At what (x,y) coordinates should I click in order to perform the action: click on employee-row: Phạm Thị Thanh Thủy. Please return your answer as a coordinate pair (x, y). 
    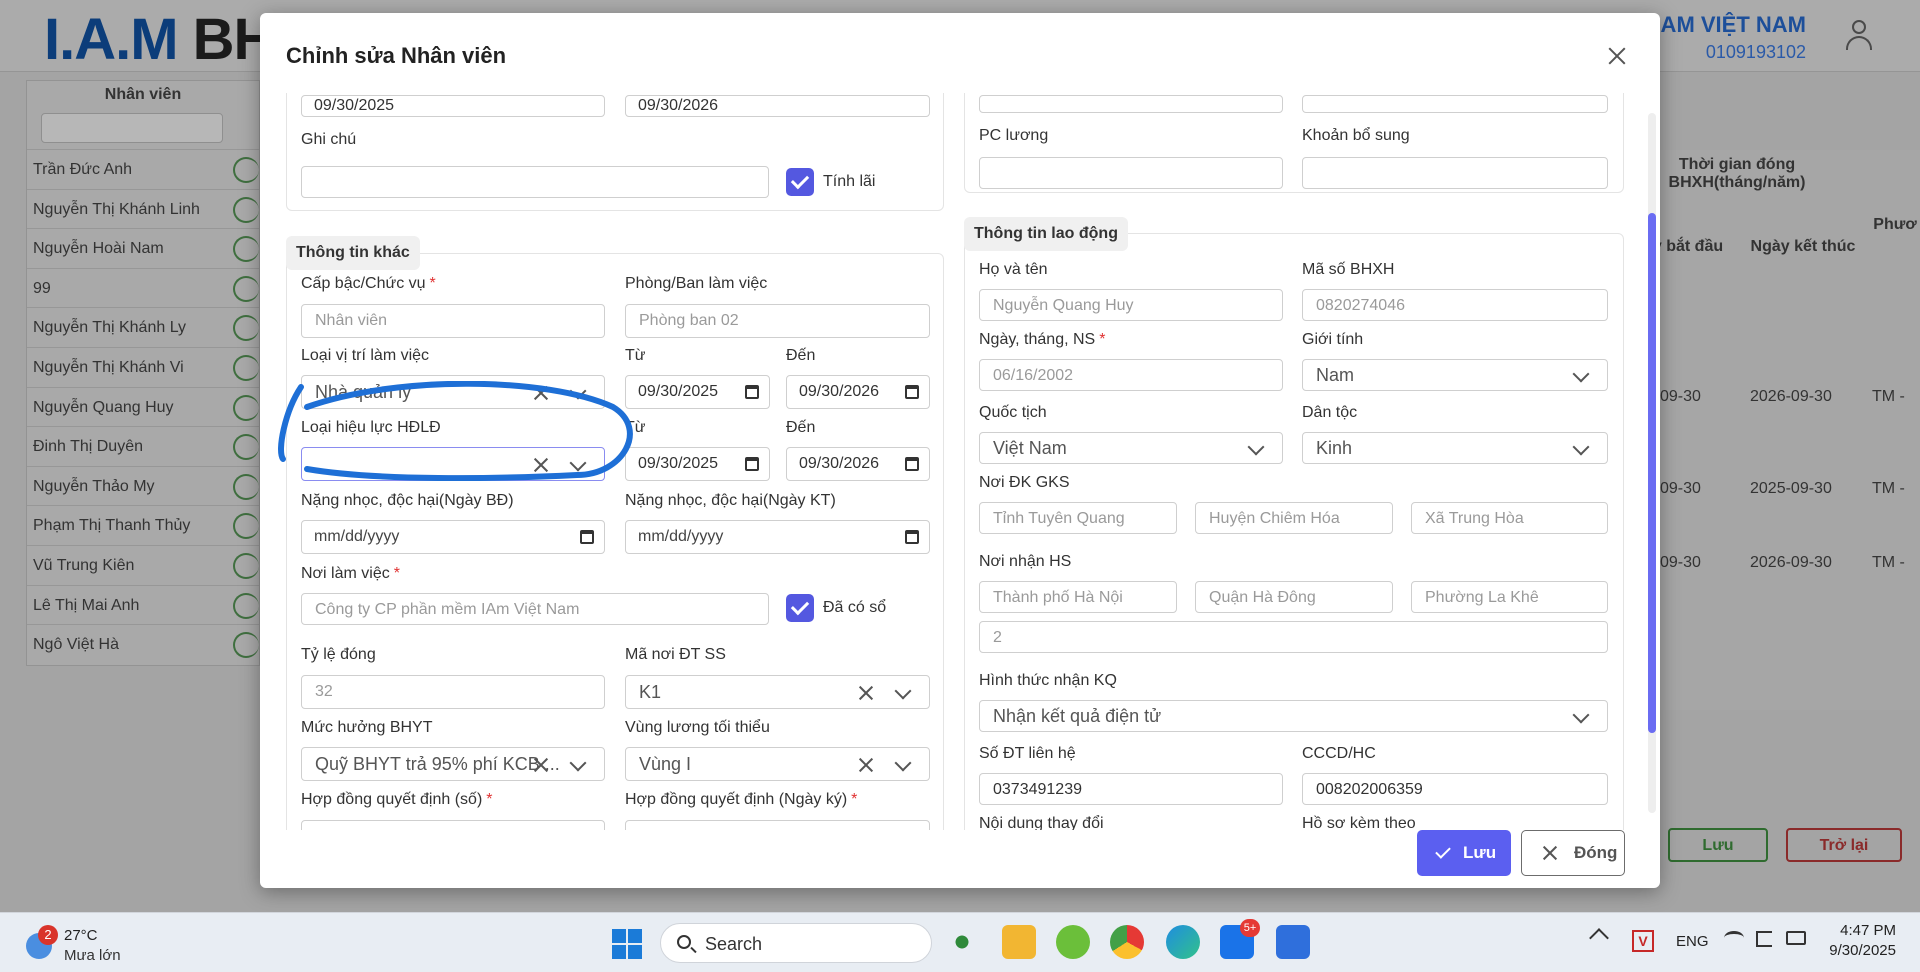
    Looking at the image, I should click on (143, 525).